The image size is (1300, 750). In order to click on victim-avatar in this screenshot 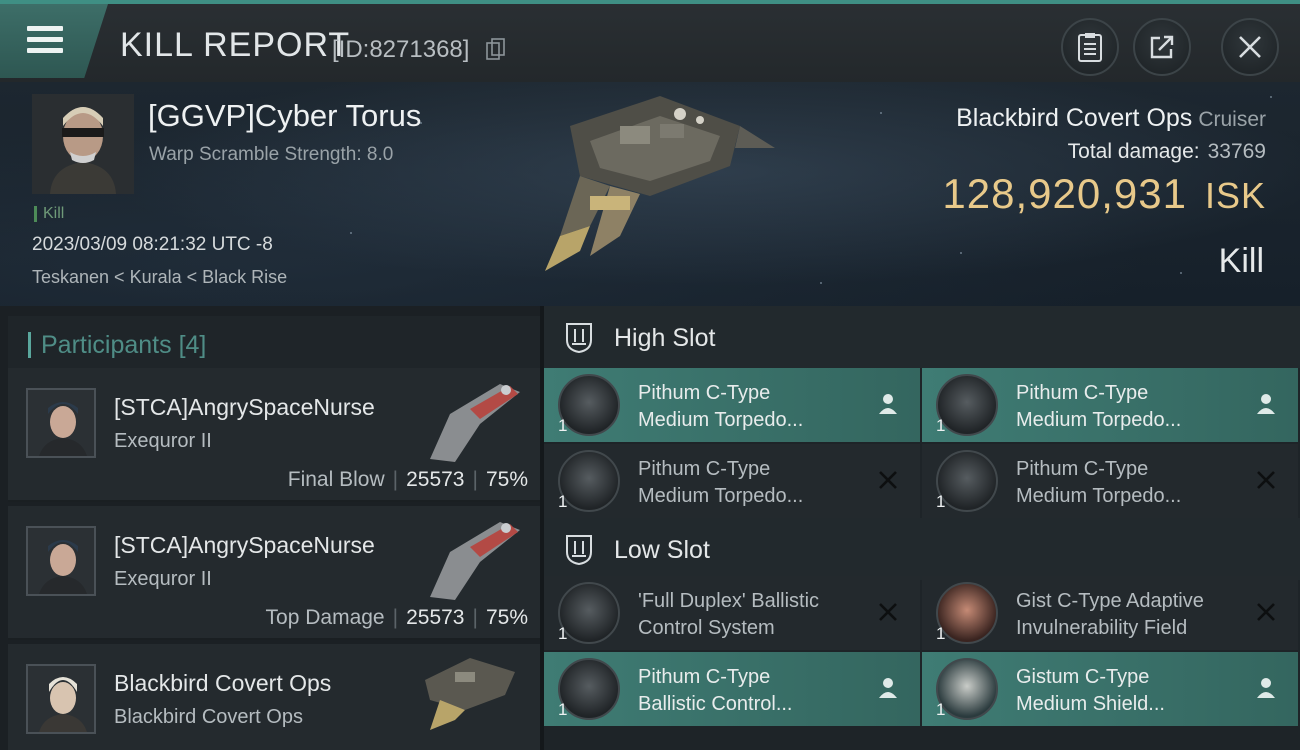, I will do `click(83, 144)`.